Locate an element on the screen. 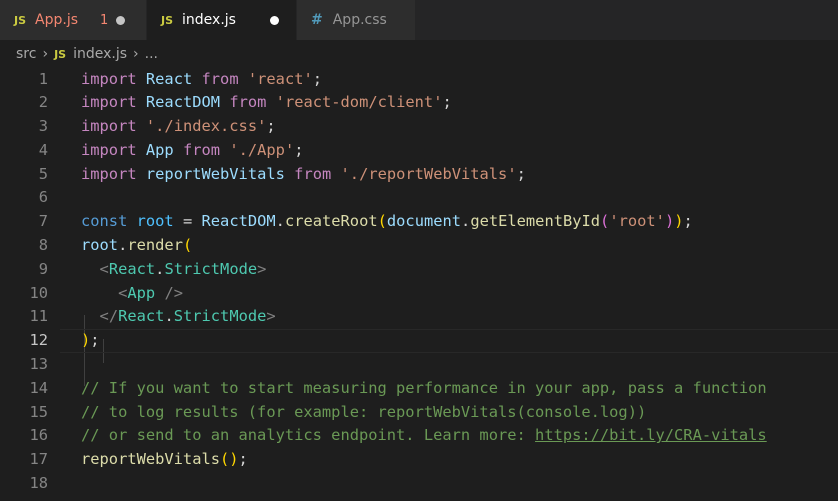  code-token: StrictMode is located at coordinates (211, 268).